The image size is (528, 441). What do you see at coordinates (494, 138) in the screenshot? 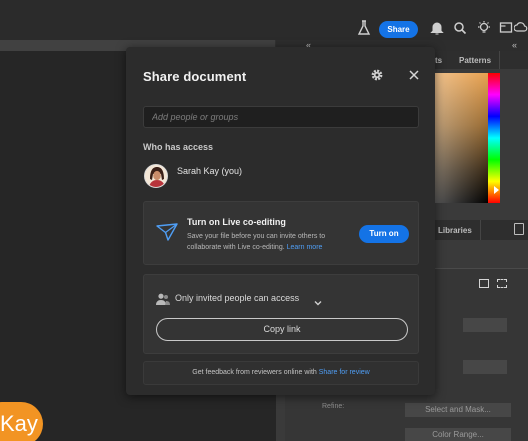
I see `hue-slider` at bounding box center [494, 138].